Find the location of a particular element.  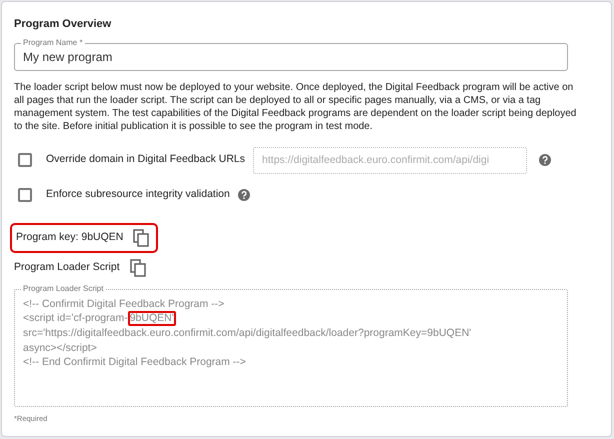

script-line-text: src='https://digitalfeedback.euro.confirmit.com/api/digitalfeedback/loader?programKey=9bUQEN' is located at coordinates (247, 333).